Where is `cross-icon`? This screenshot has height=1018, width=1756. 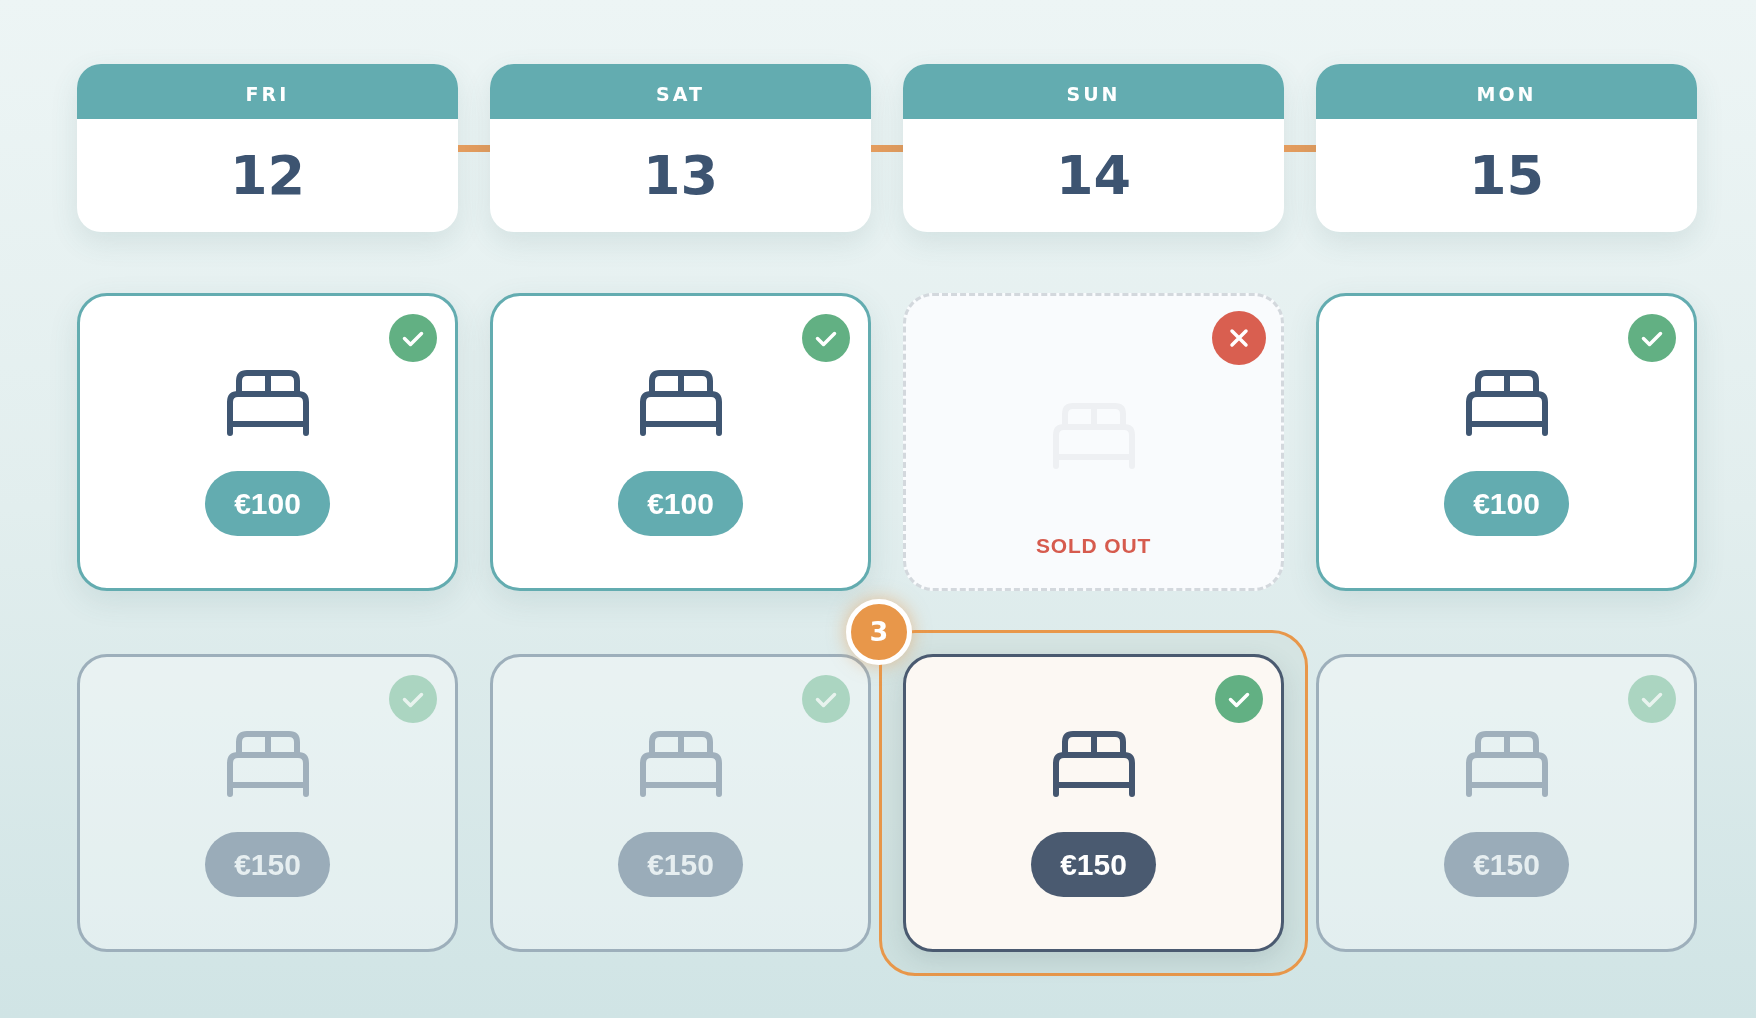
cross-icon is located at coordinates (1239, 338).